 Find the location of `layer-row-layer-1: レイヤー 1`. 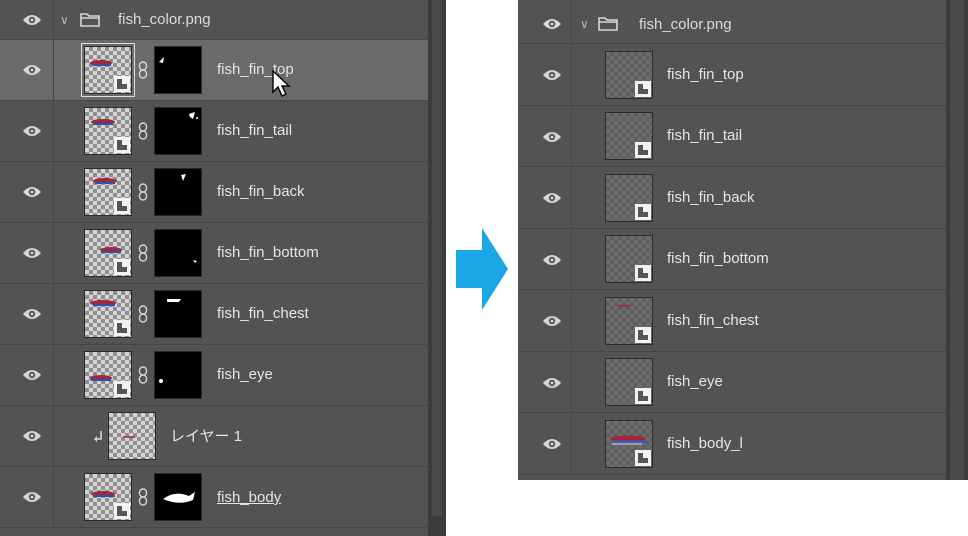

layer-row-layer-1: レイヤー 1 is located at coordinates (214, 436).